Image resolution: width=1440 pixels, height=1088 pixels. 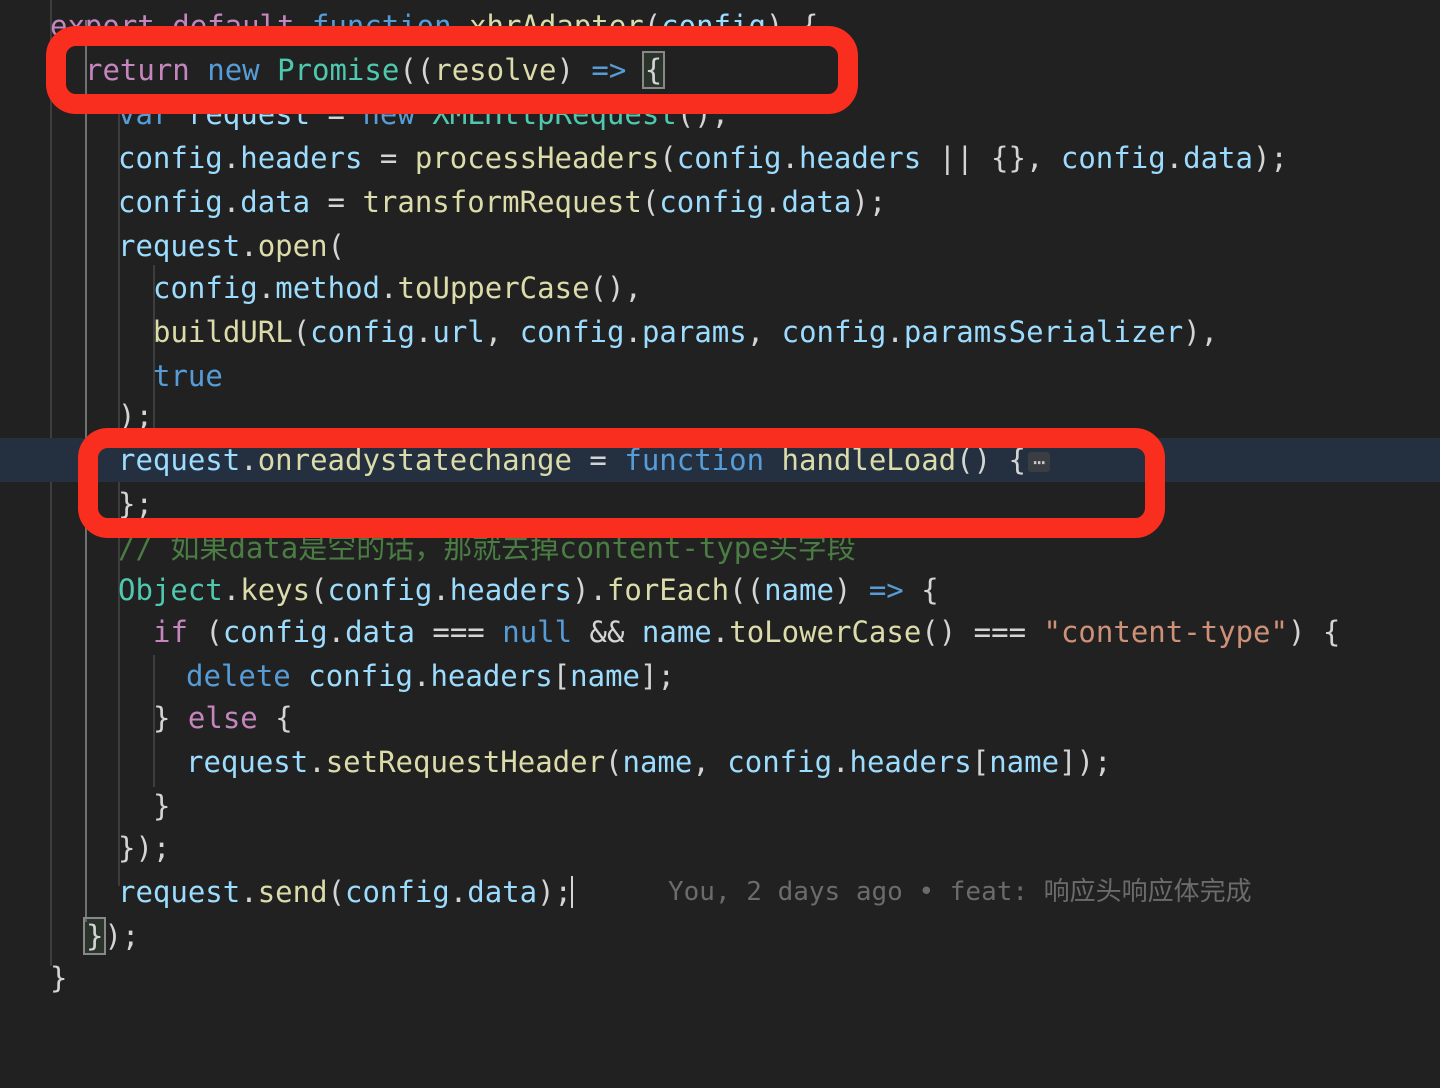 What do you see at coordinates (487, 548) in the screenshot?
I see `code-line-text: // 如果data是空的话，那就去掉content-type头字段` at bounding box center [487, 548].